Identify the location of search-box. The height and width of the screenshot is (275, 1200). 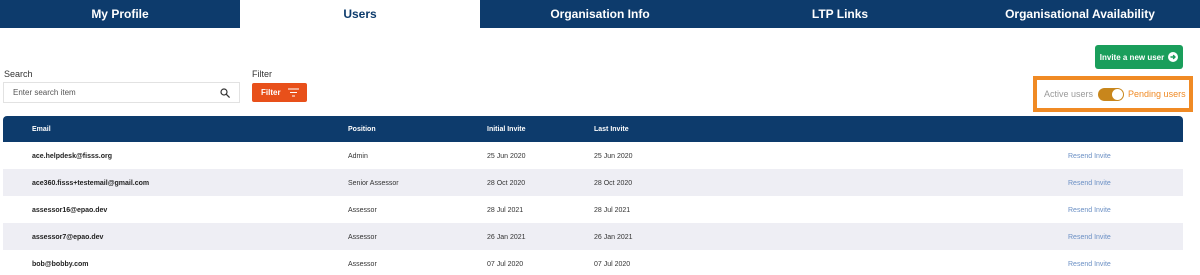
(121, 92).